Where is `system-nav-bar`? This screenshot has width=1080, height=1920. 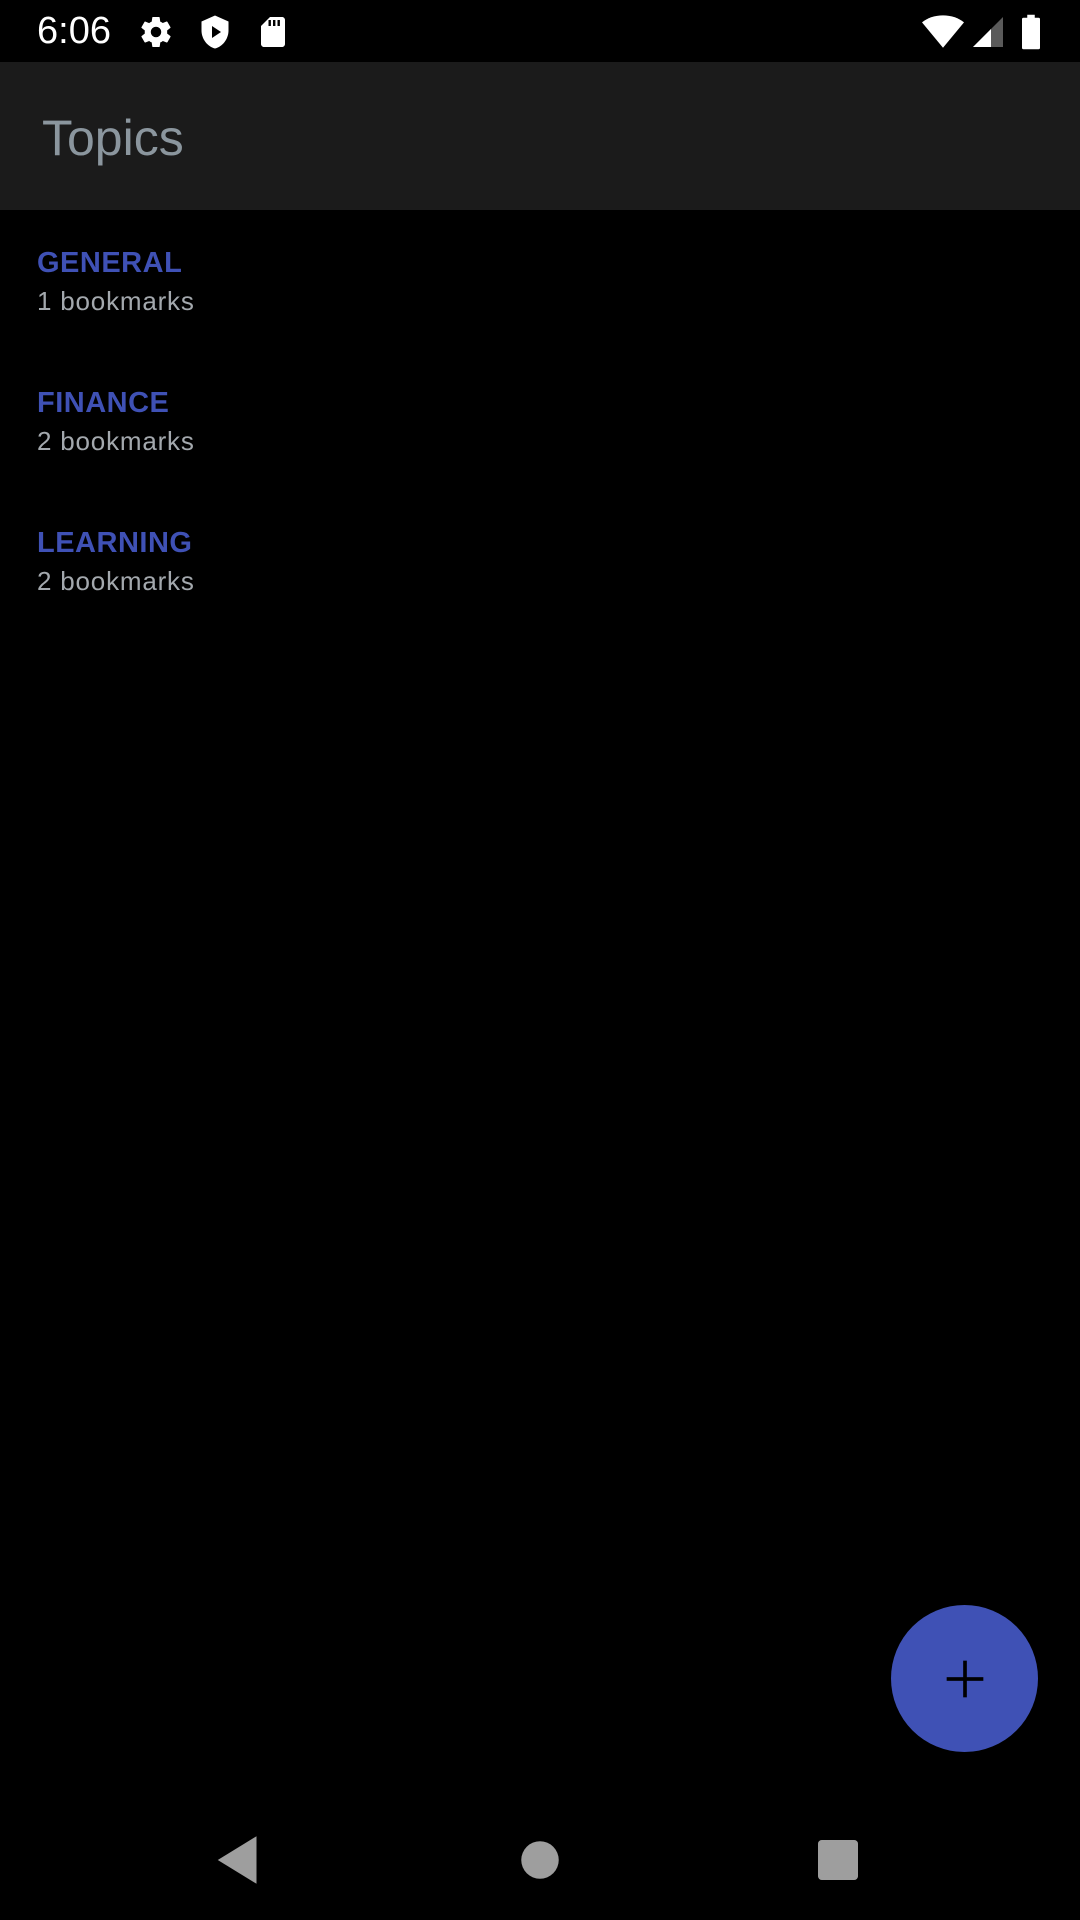 system-nav-bar is located at coordinates (540, 1860).